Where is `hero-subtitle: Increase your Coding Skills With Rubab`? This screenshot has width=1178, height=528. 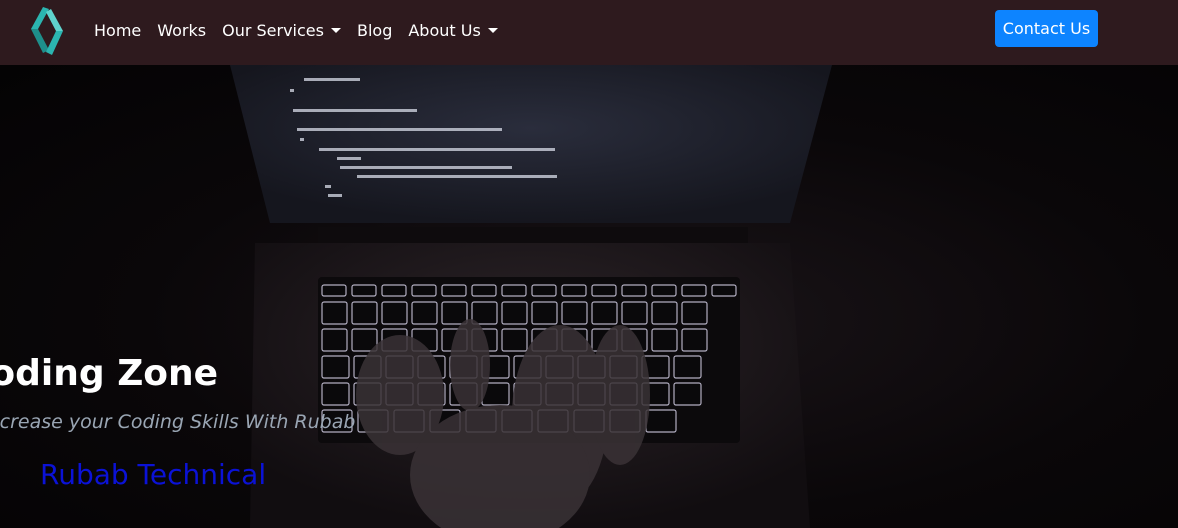 hero-subtitle: Increase your Coding Skills With Rubab is located at coordinates (178, 422).